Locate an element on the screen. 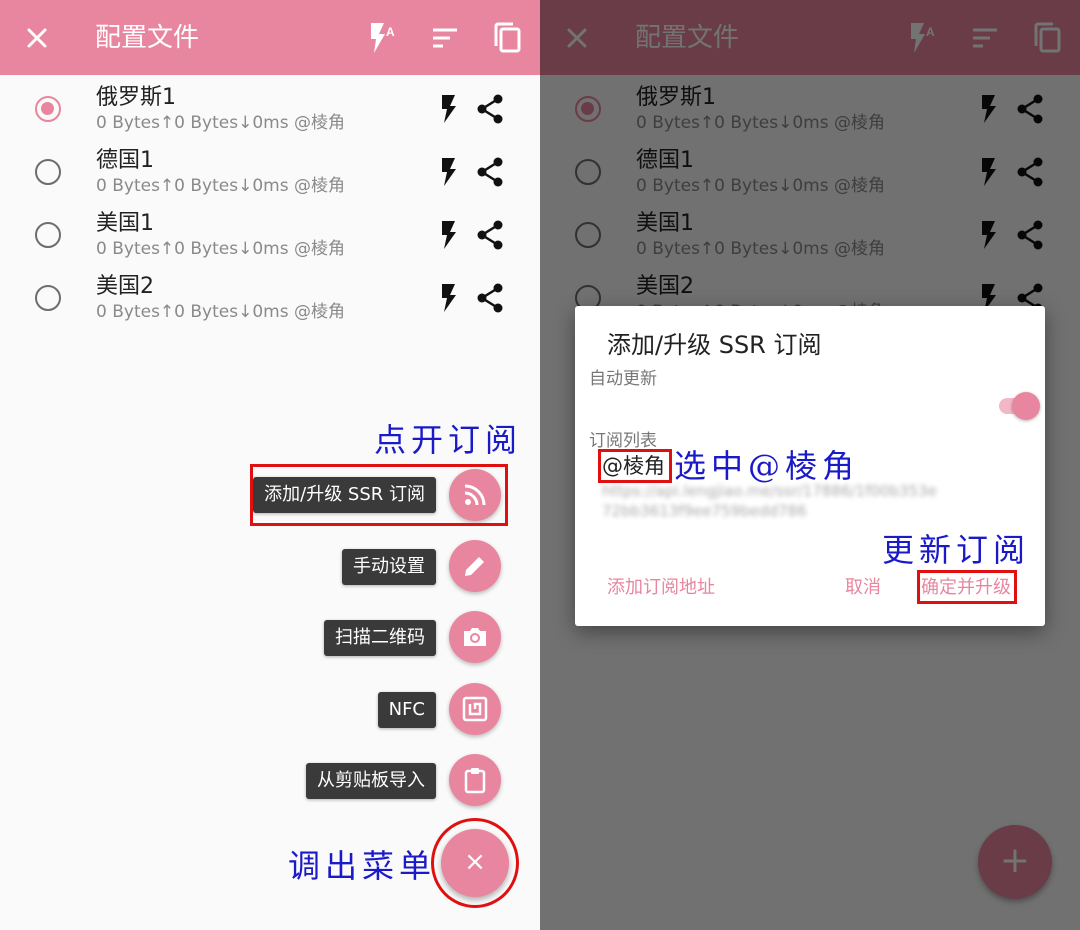 Image resolution: width=1080 pixels, height=930 pixels. profile-name: 俄罗斯1 is located at coordinates (136, 97).